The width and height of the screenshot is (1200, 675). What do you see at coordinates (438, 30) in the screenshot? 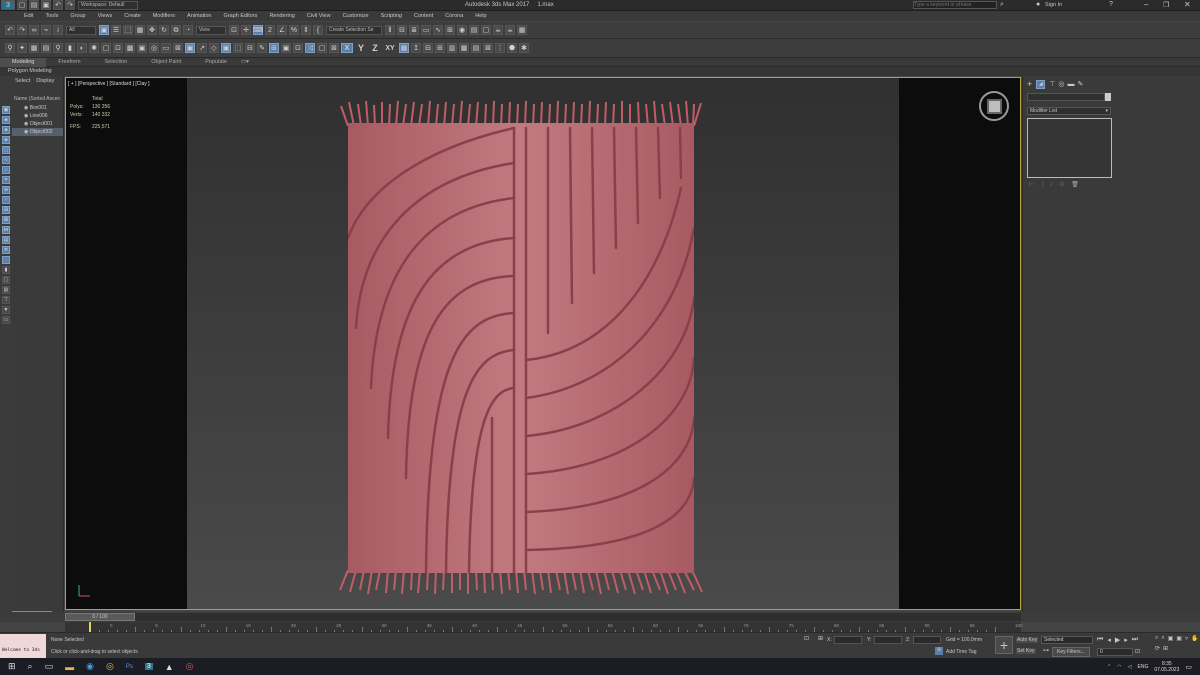
I see `curve-editor-icon: ∿` at bounding box center [438, 30].